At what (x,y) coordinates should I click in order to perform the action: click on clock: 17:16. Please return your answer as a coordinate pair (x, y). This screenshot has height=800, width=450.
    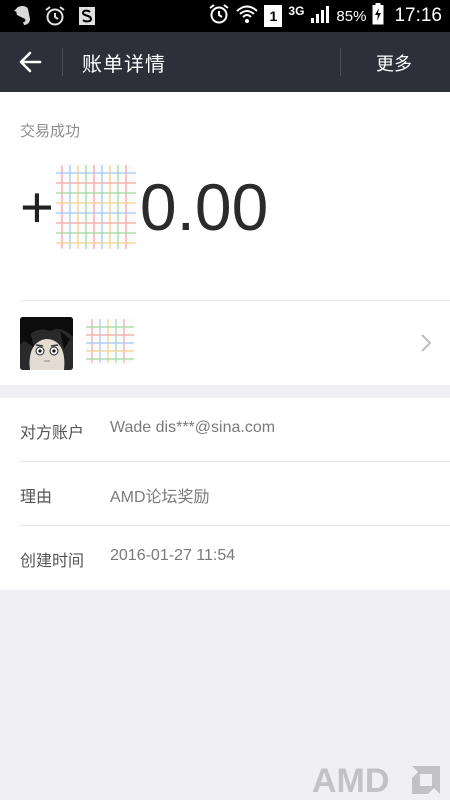
    Looking at the image, I should click on (418, 15).